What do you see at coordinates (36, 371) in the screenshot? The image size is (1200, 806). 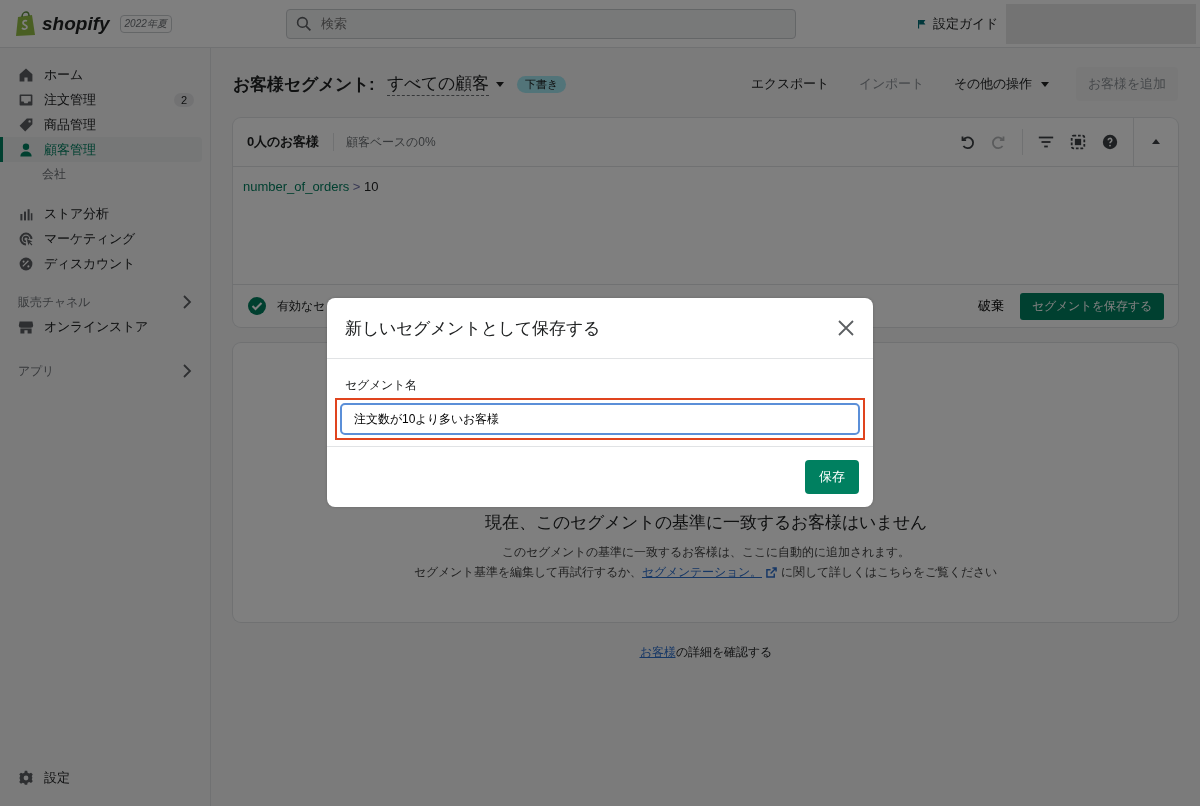 I see `section-heading: アプリ` at bounding box center [36, 371].